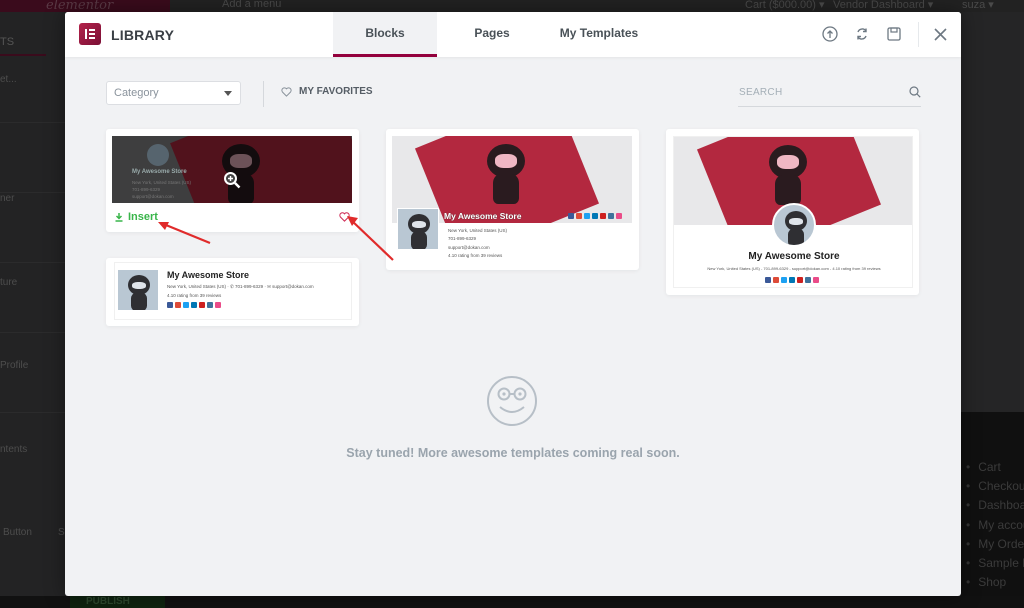 The width and height of the screenshot is (1024, 608). I want to click on zoom-preview-icon, so click(232, 180).